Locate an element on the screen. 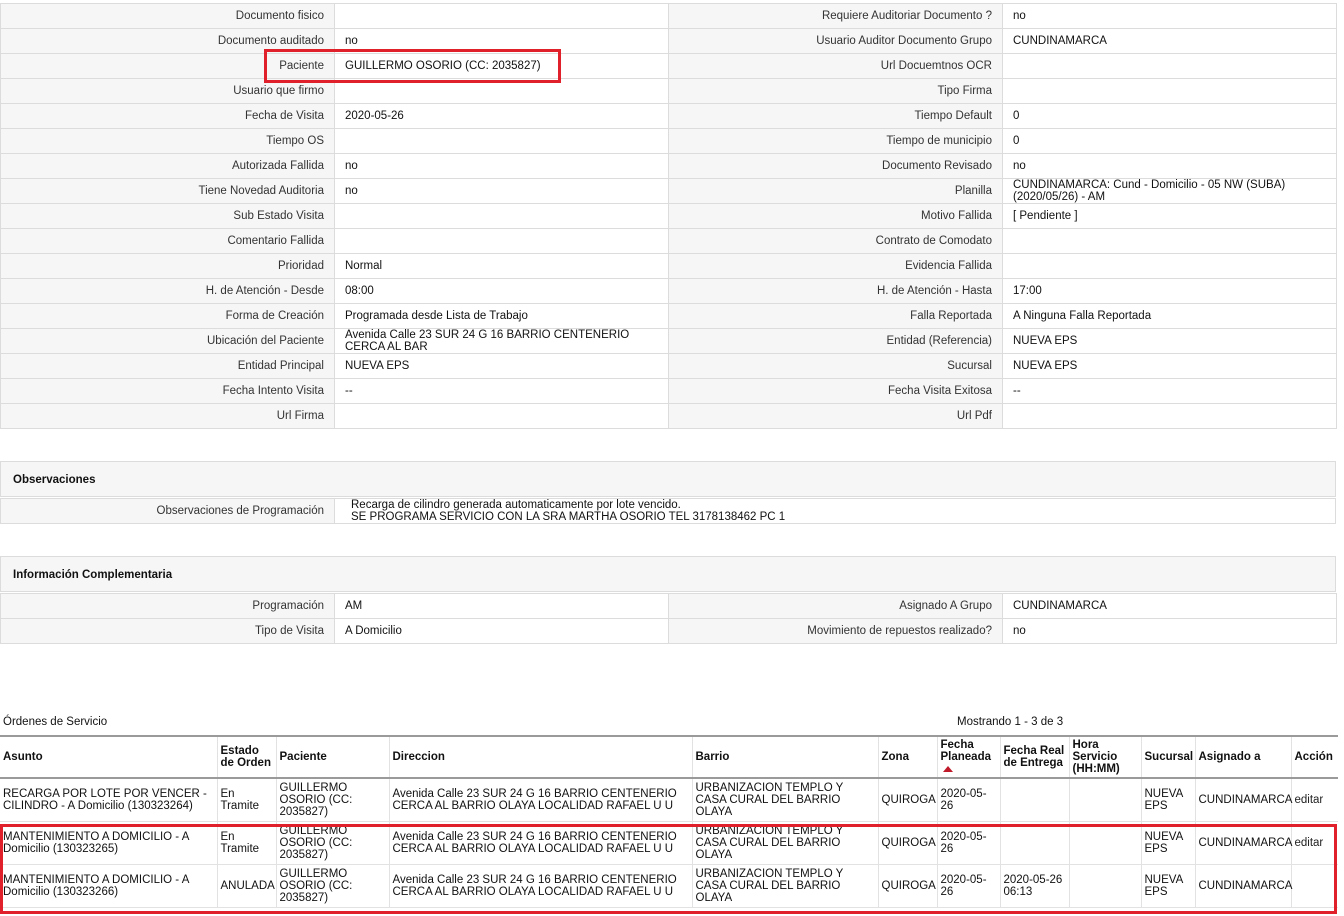 The height and width of the screenshot is (916, 1344). falla-reportada-label: Falla Reportada is located at coordinates (835, 316).